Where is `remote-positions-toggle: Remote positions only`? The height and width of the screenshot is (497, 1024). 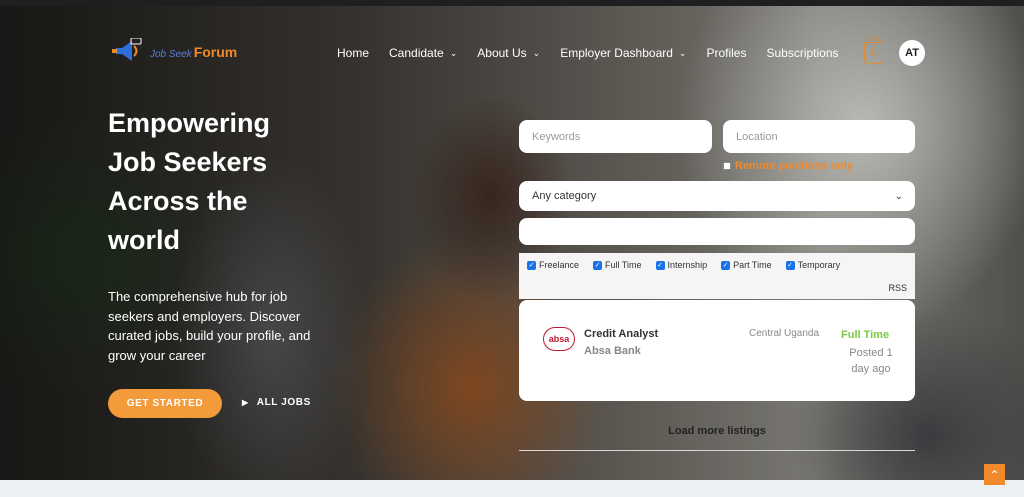 remote-positions-toggle: Remote positions only is located at coordinates (788, 166).